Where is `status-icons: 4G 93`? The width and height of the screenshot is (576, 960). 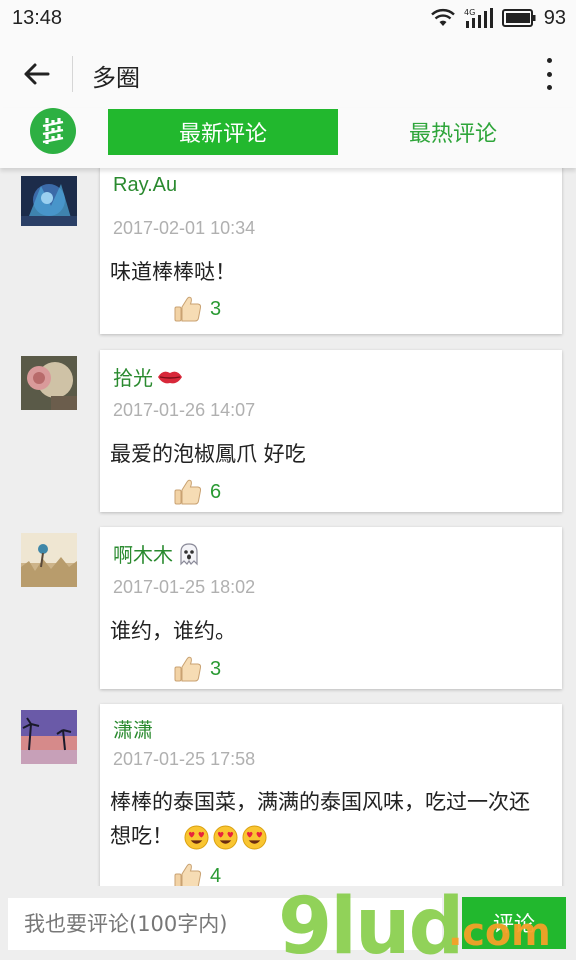 status-icons: 4G 93 is located at coordinates (498, 18).